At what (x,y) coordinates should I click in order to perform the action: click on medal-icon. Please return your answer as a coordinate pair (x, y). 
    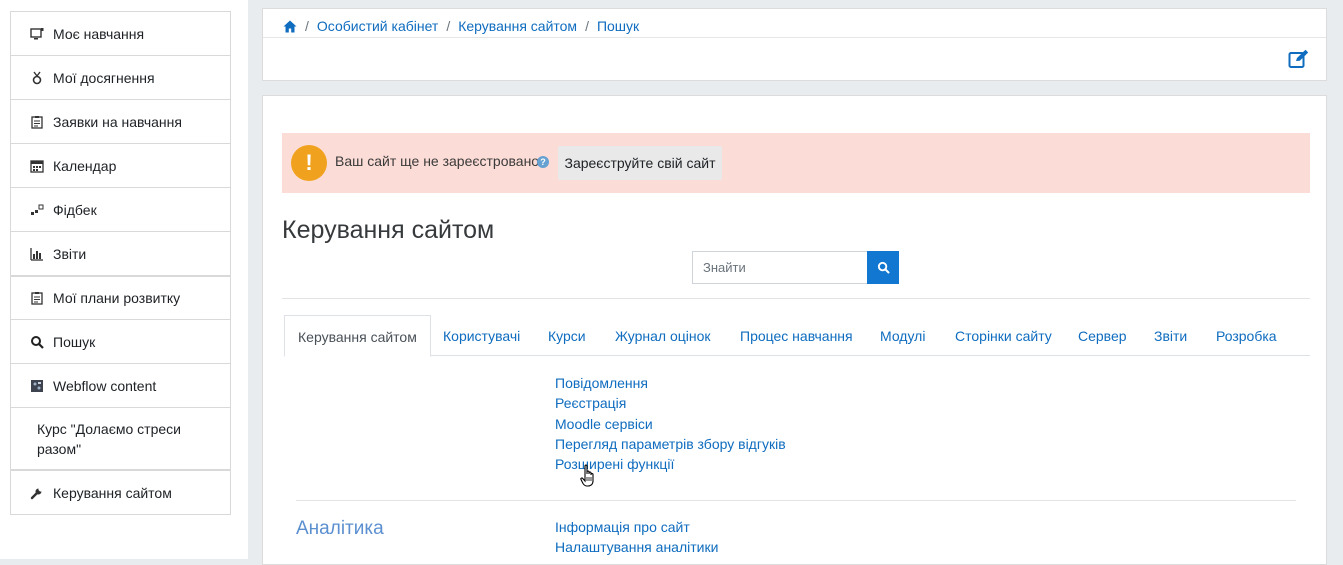
    Looking at the image, I should click on (37, 78).